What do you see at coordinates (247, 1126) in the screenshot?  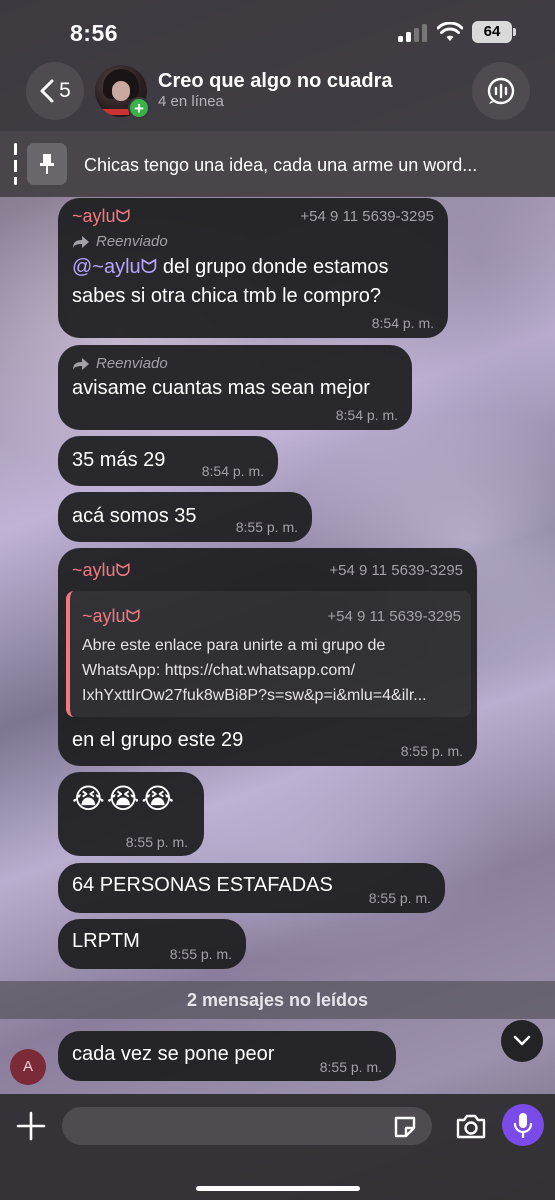 I see `message-input` at bounding box center [247, 1126].